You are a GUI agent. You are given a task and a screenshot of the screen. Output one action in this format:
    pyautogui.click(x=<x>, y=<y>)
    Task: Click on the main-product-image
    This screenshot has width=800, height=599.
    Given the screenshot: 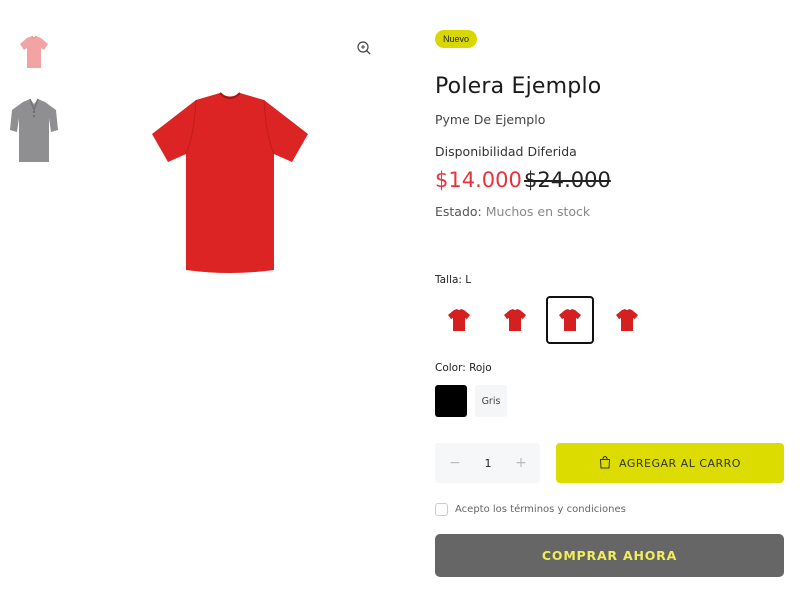 What is the action you would take?
    pyautogui.click(x=230, y=182)
    